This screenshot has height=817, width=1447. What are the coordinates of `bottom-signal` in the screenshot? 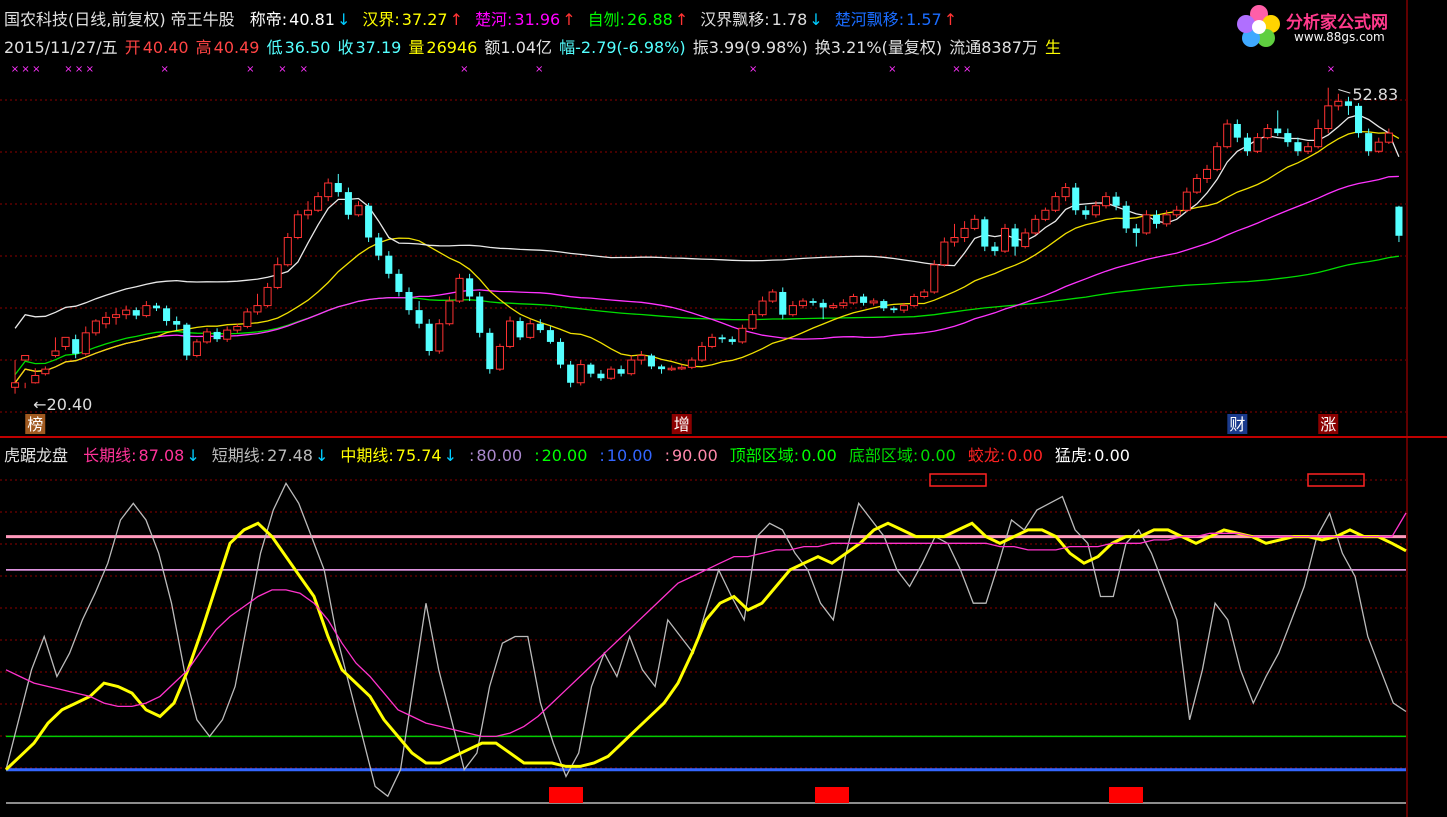 It's located at (1126, 795).